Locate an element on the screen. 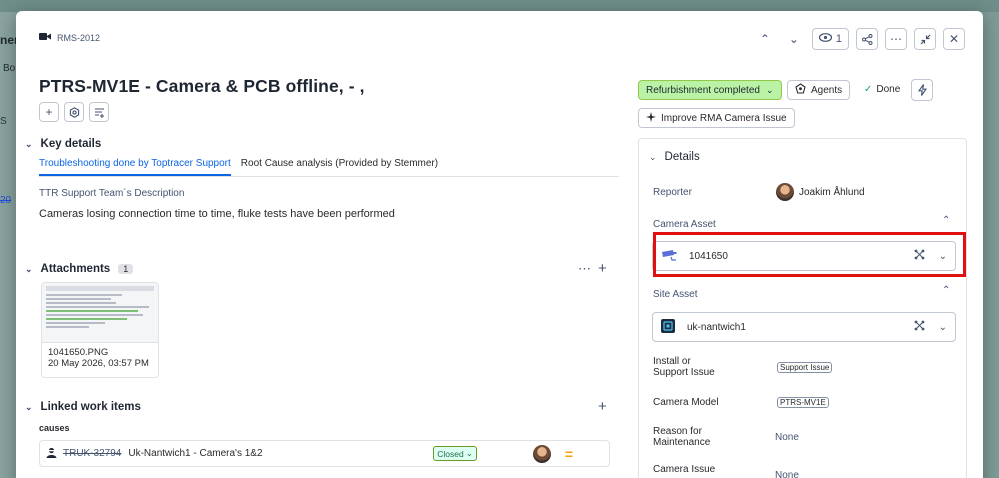 The width and height of the screenshot is (999, 478). minimize-icon is located at coordinates (925, 39).